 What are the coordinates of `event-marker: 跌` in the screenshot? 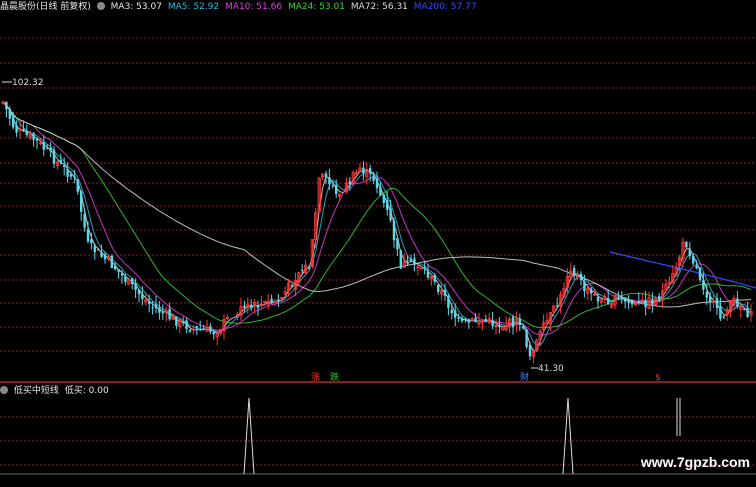 It's located at (334, 377).